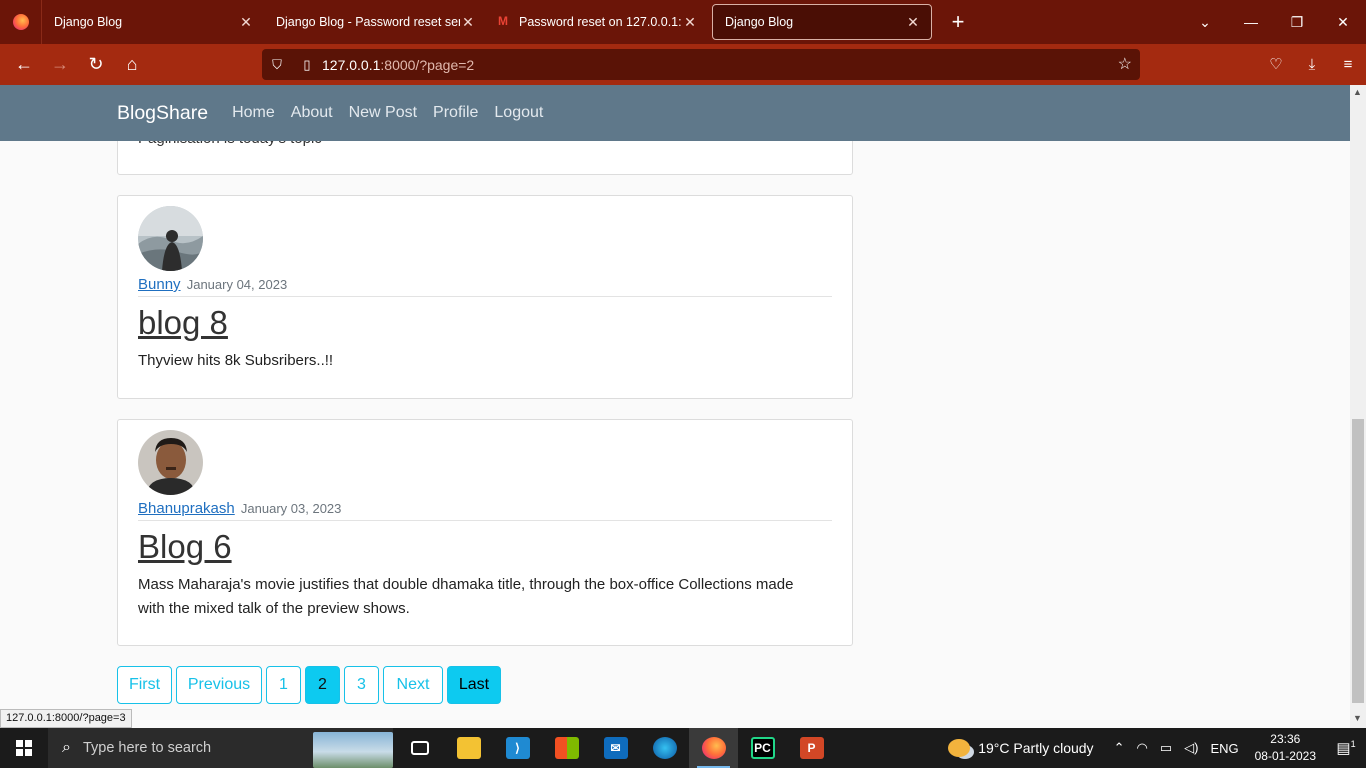 Image resolution: width=1366 pixels, height=768 pixels. What do you see at coordinates (1119, 748) in the screenshot?
I see `chevron-up-icon: ⌃` at bounding box center [1119, 748].